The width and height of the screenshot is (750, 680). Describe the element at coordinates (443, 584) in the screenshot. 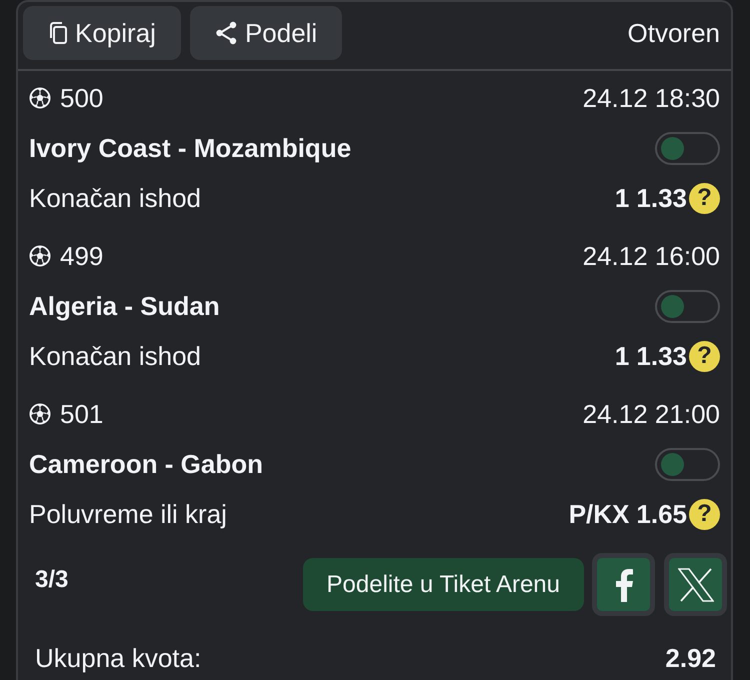

I see `share-arena-button: Podelite u Tiket Arenu` at that location.